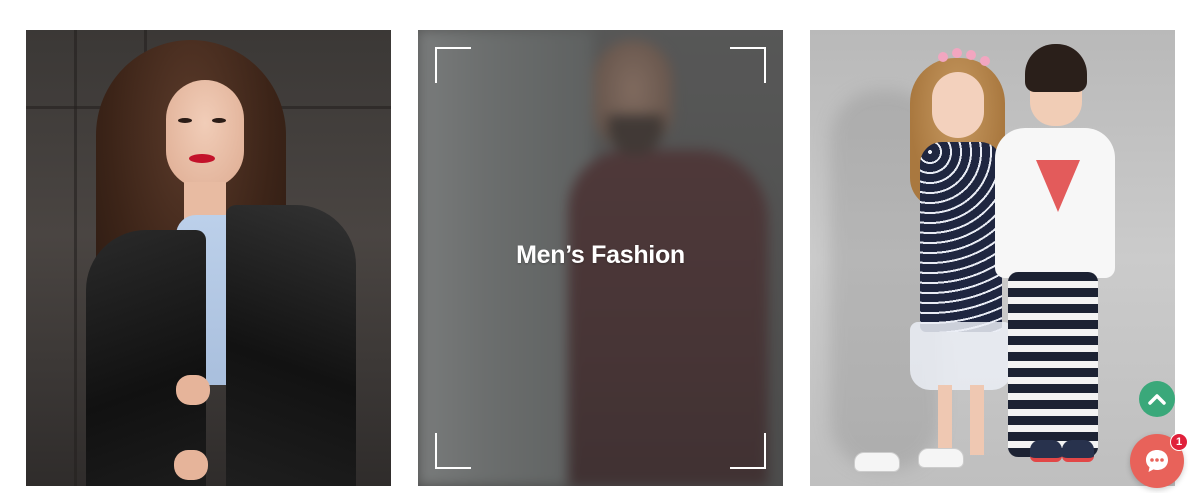 Image resolution: width=1200 pixels, height=493 pixels. Describe the element at coordinates (748, 451) in the screenshot. I see `frame-corner-bottom-right` at that location.